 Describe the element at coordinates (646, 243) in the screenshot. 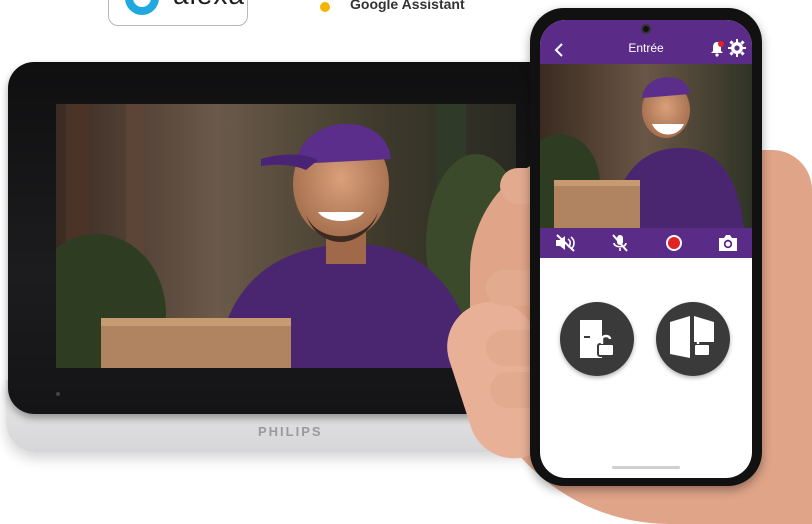

I see `call-controls-bar` at that location.